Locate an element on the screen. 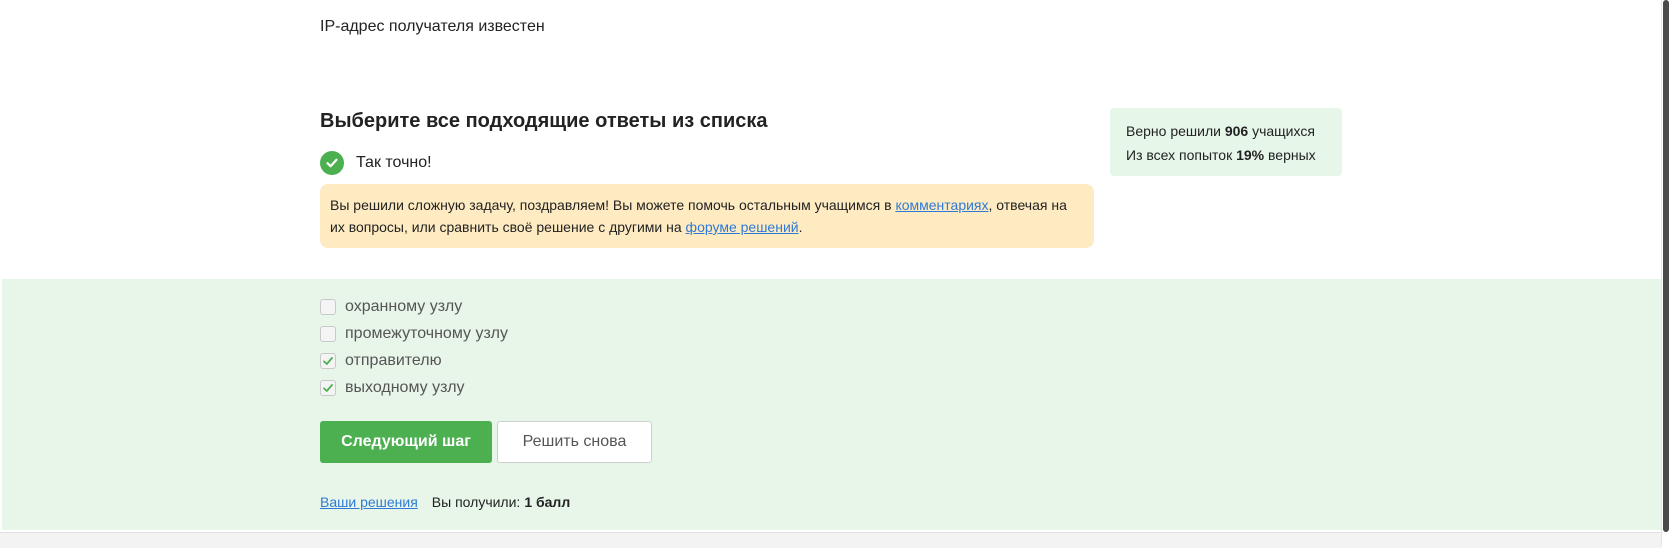  option-label: выходному узлу is located at coordinates (405, 387).